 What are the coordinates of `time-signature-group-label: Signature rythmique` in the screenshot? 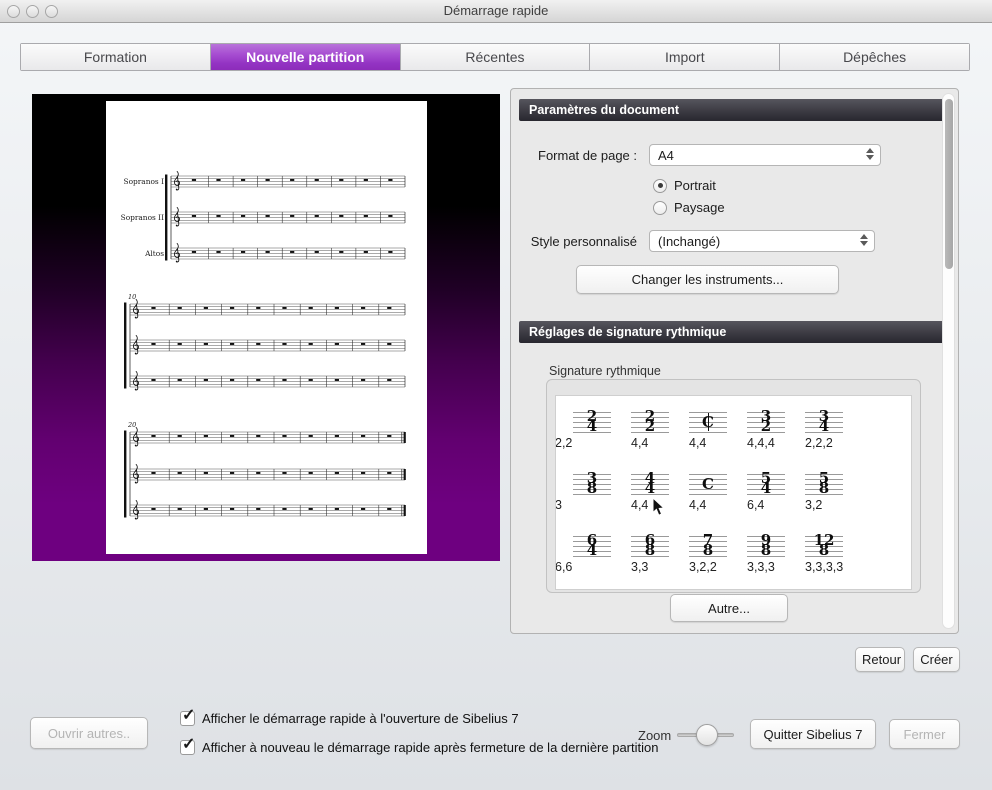 It's located at (605, 371).